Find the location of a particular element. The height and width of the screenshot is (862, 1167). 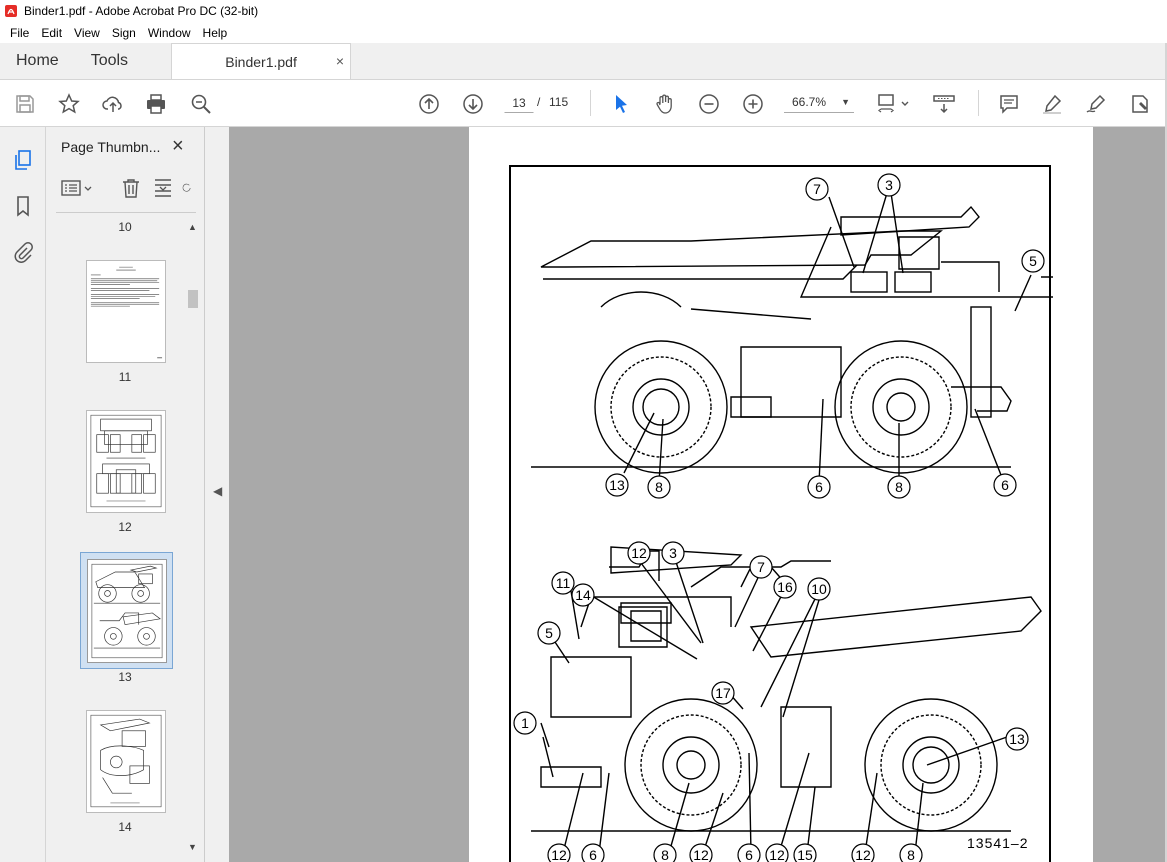

tab-tools: Tools is located at coordinates (109, 61).